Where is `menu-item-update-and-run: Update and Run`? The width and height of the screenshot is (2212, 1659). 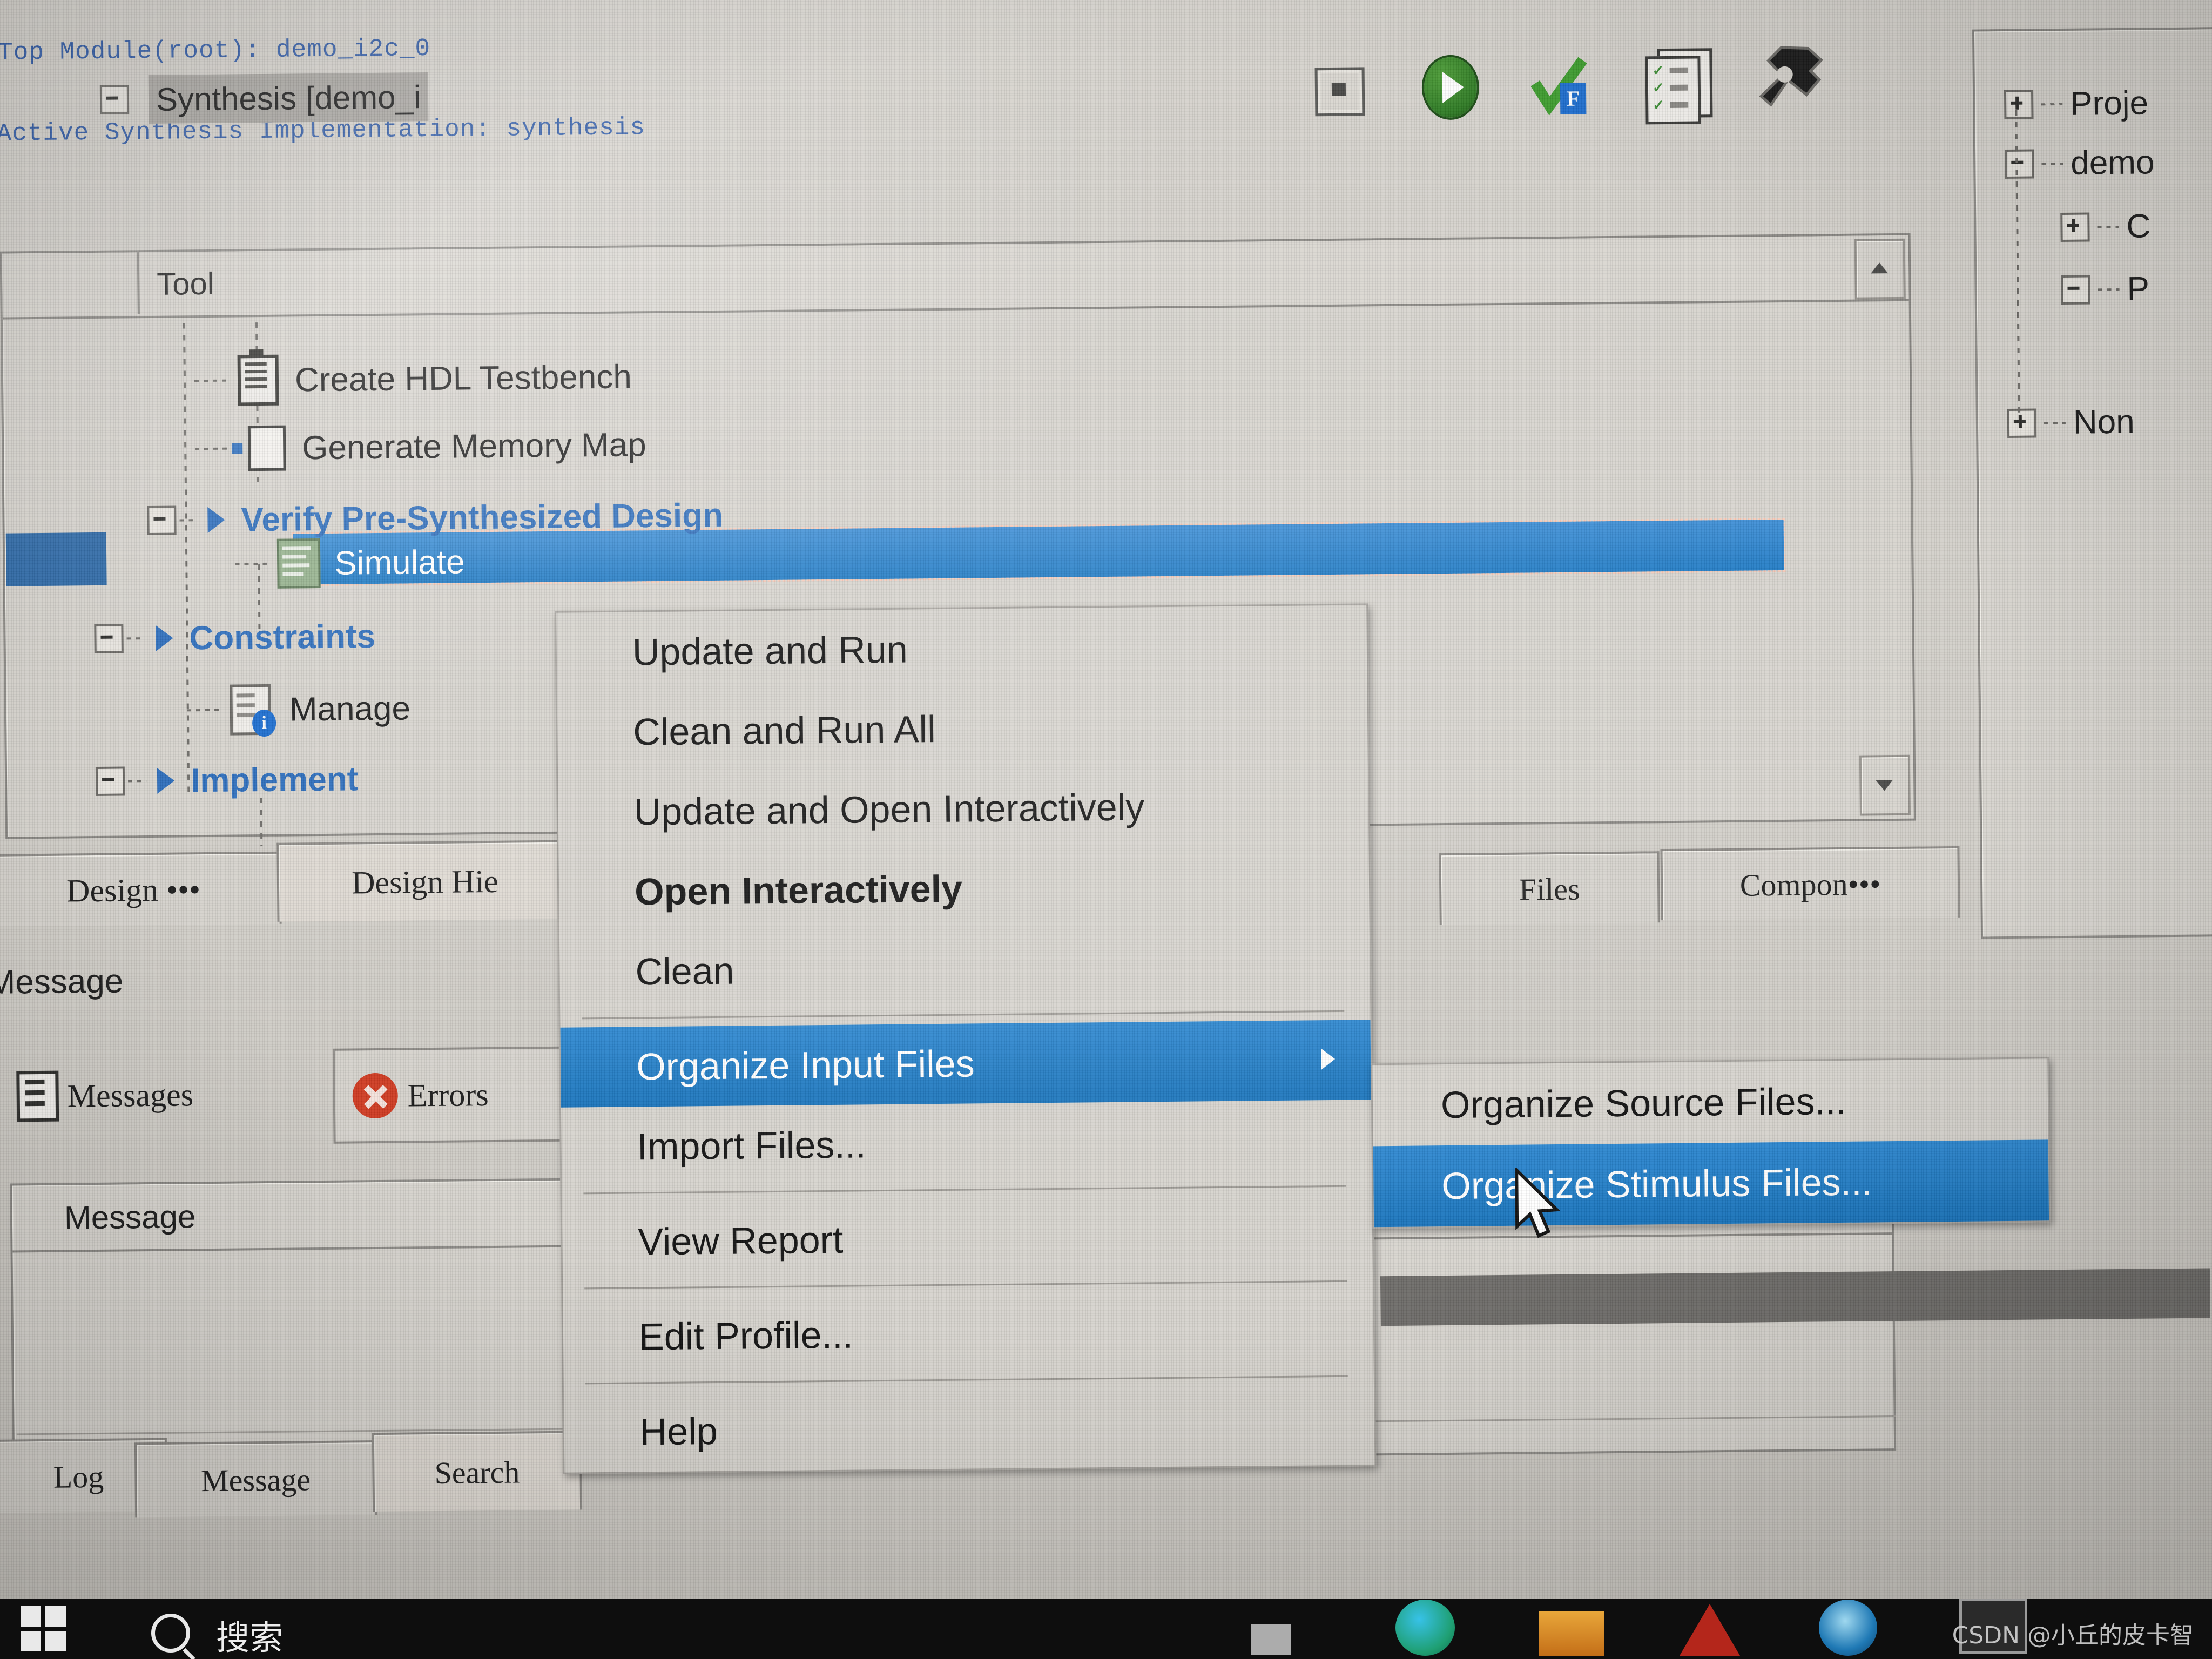 menu-item-update-and-run: Update and Run is located at coordinates (961, 648).